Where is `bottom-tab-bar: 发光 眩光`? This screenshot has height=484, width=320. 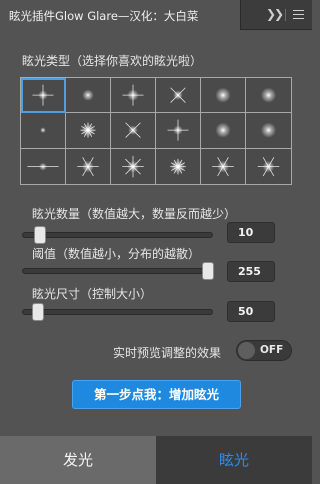 bottom-tab-bar: 发光 眩光 is located at coordinates (156, 460).